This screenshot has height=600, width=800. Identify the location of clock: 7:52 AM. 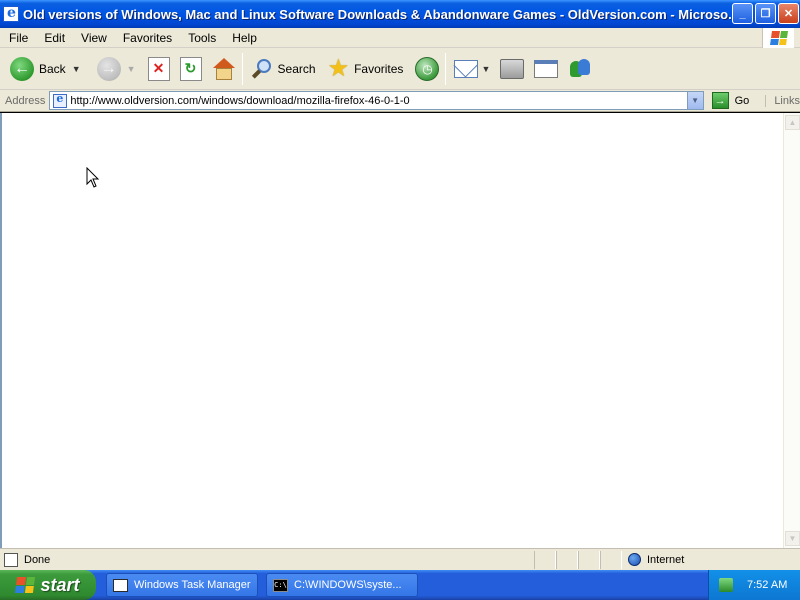
(767, 585).